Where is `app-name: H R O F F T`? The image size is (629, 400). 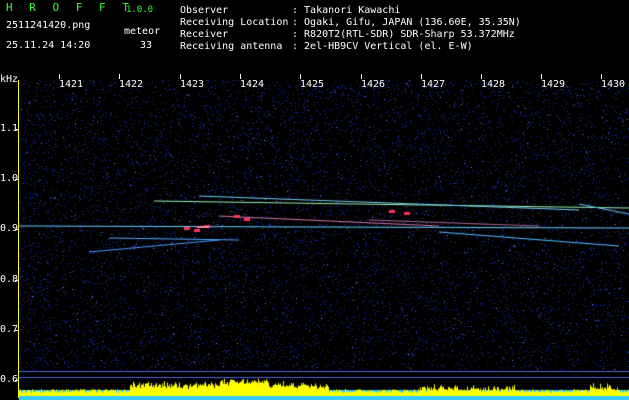 app-name: H R O F F T is located at coordinates (70, 7).